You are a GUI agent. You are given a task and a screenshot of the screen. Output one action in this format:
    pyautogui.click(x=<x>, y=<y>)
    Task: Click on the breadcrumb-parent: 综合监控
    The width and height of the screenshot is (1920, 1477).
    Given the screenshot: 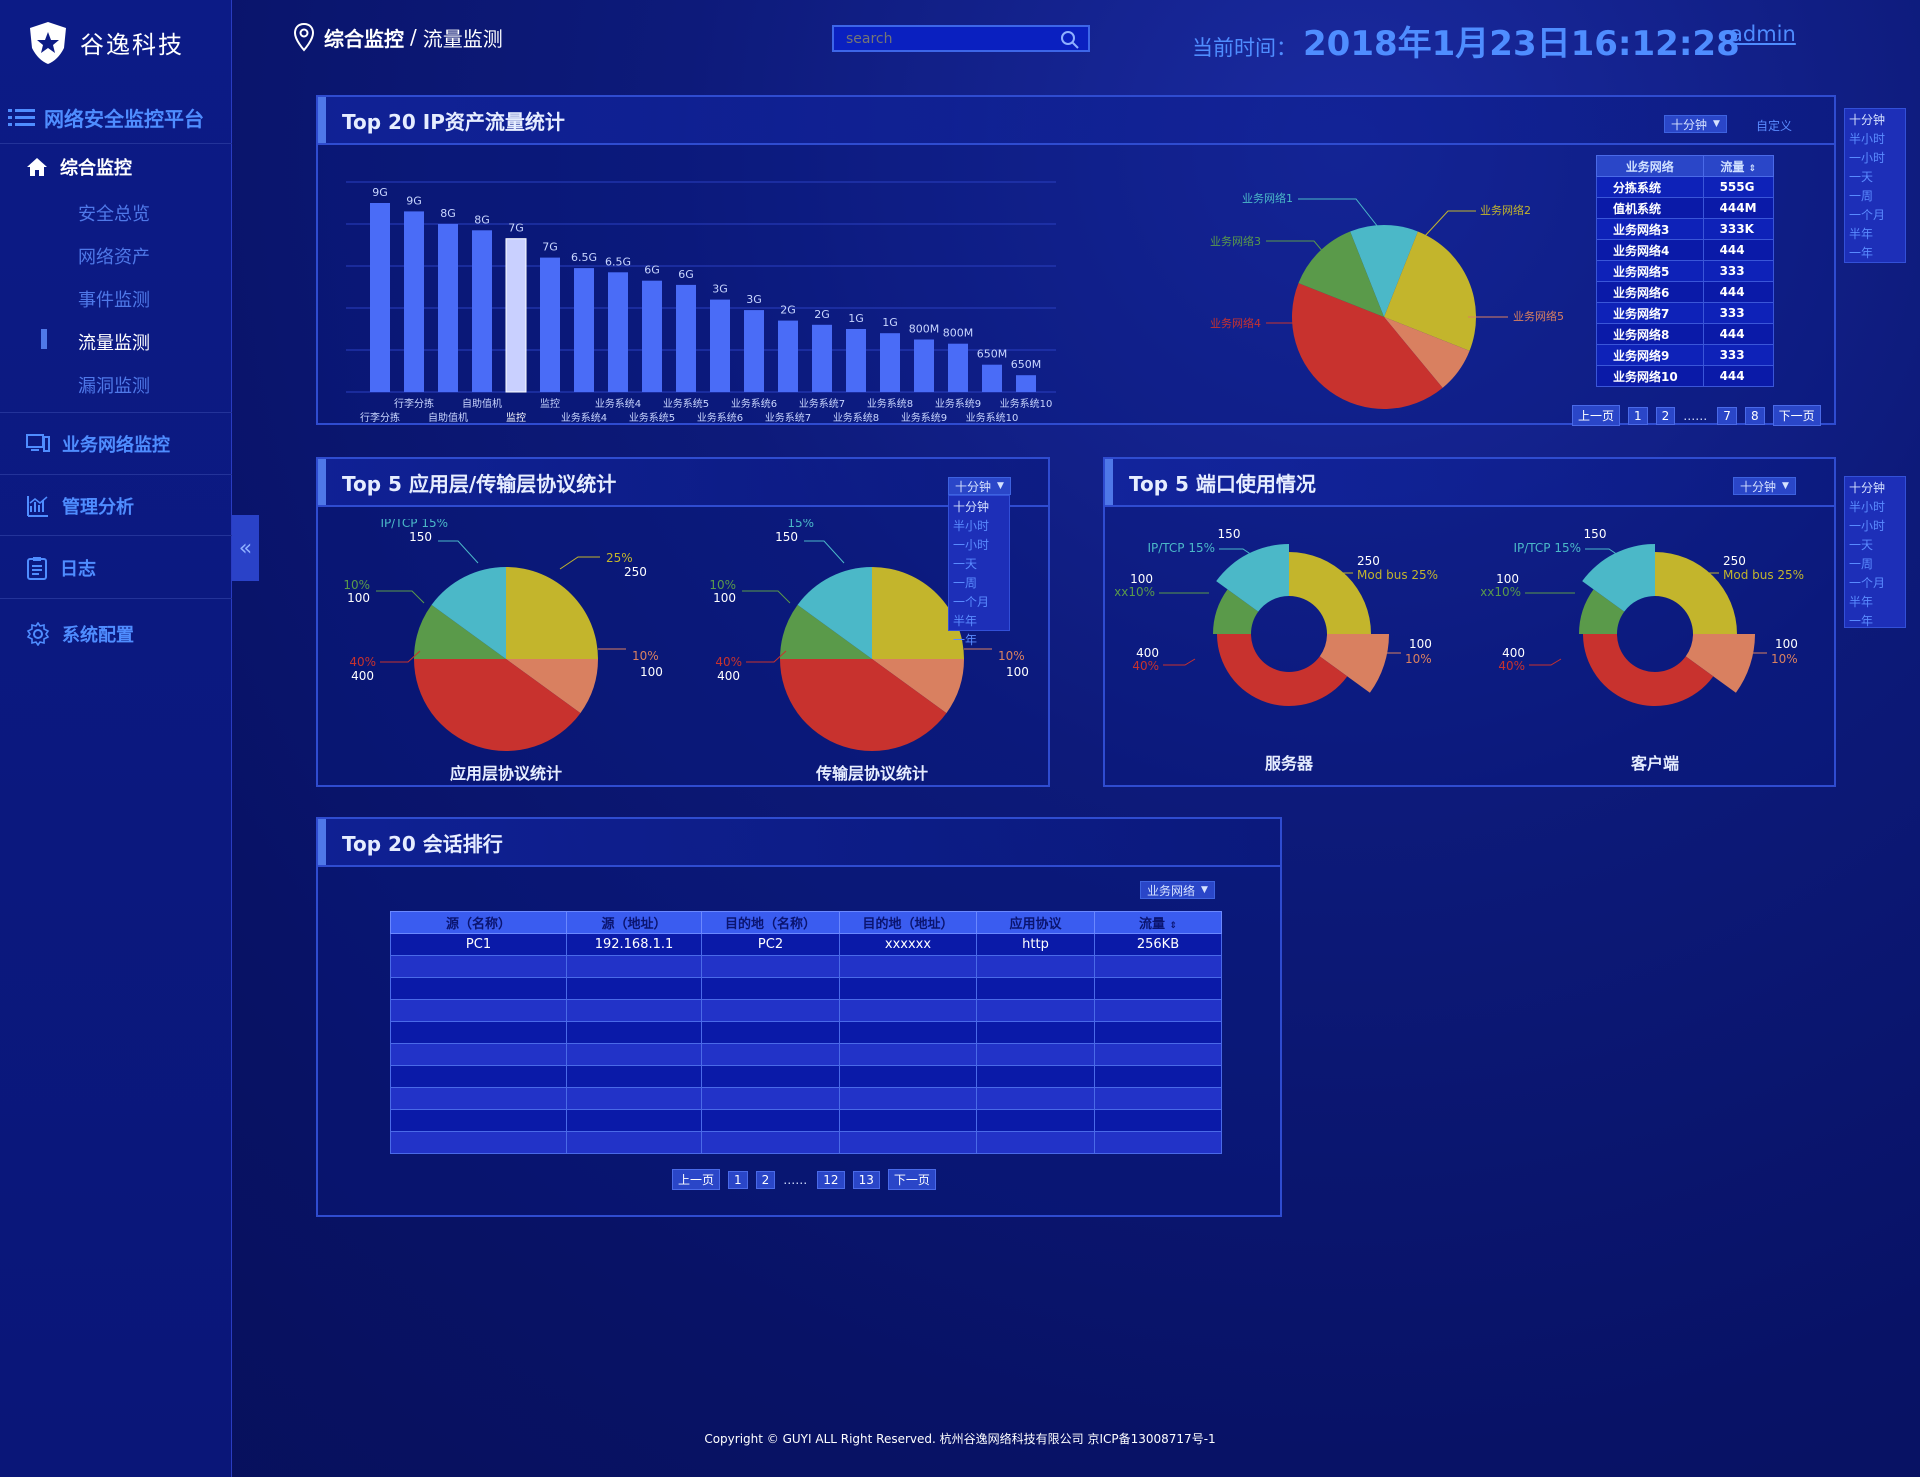 What is the action you would take?
    pyautogui.click(x=364, y=37)
    